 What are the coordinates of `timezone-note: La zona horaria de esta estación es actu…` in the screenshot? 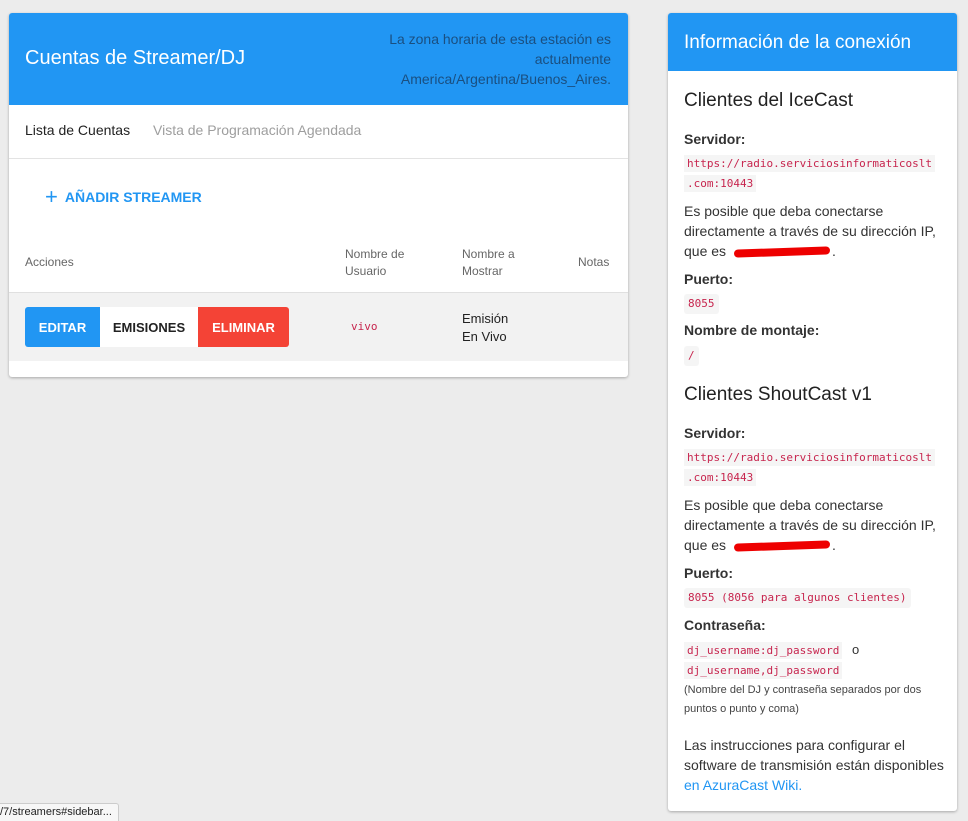 It's located at (500, 59).